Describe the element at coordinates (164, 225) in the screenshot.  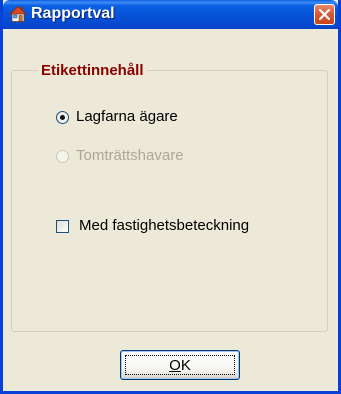
I see `checkbox-label-med-fastighetsbeteckning: Med fastighetsbeteckning` at that location.